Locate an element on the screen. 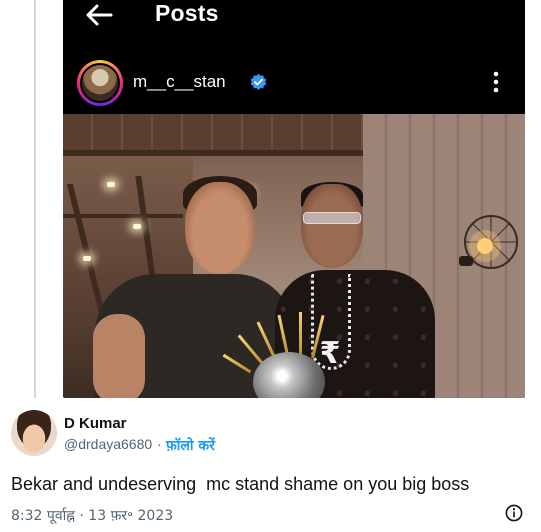  user-avatar is located at coordinates (34, 433).